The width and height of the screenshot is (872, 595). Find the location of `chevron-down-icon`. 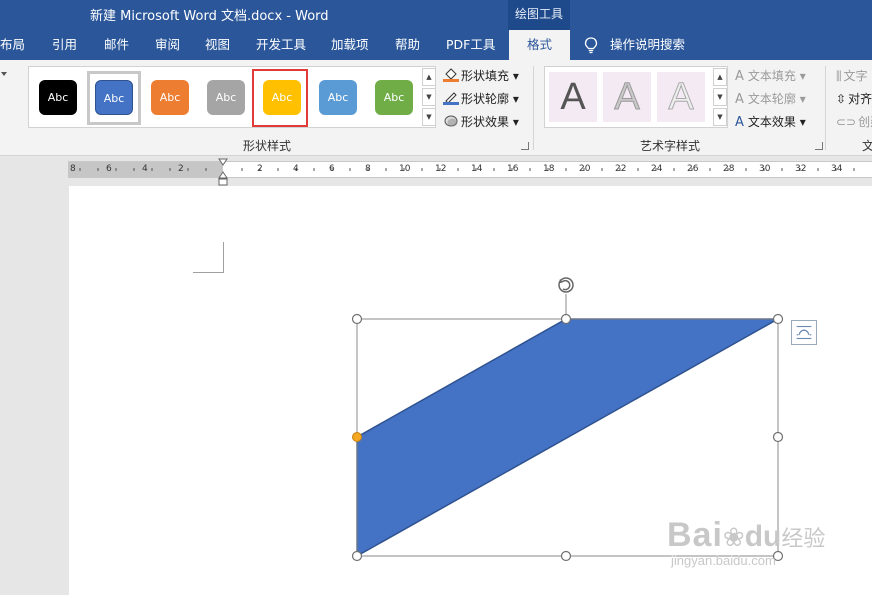

chevron-down-icon is located at coordinates (4, 74).